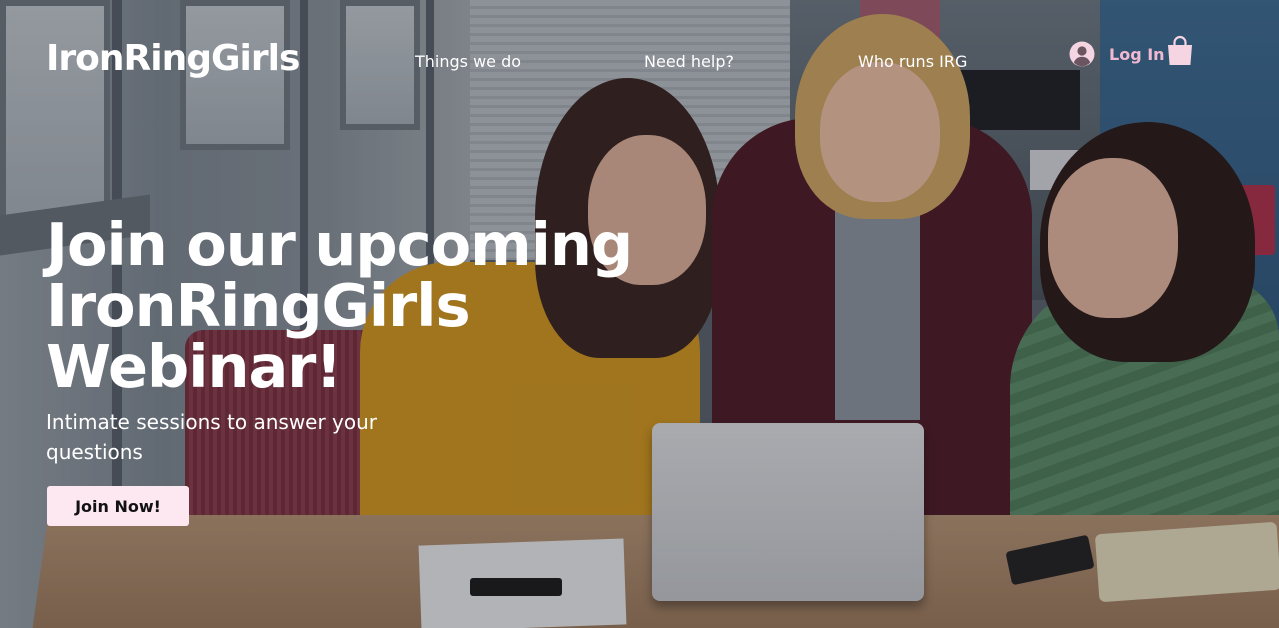 This screenshot has height=628, width=1279. I want to click on hero-headline-line: Webinar!, so click(194, 366).